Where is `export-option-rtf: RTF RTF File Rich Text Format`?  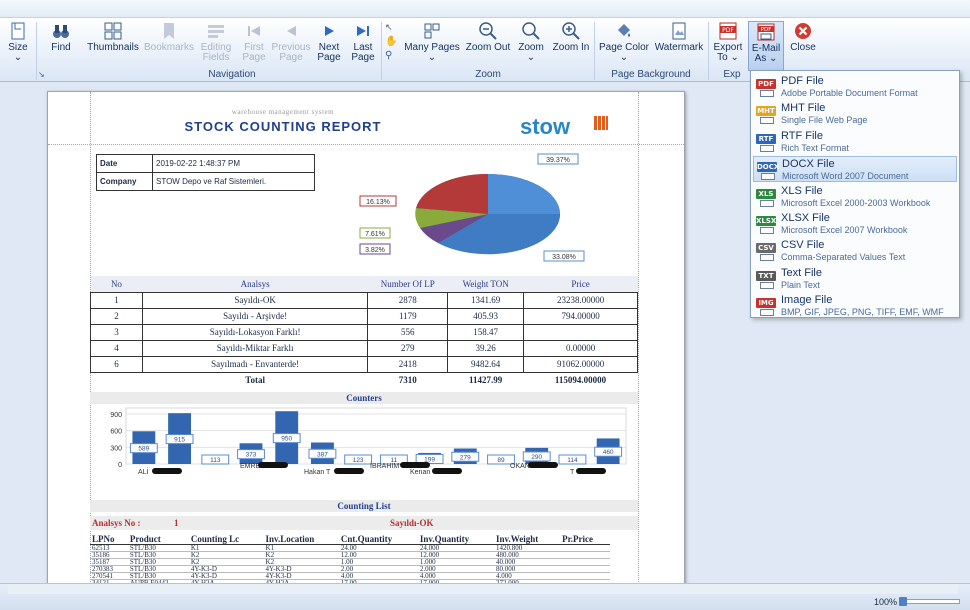 export-option-rtf: RTF RTF File Rich Text Format is located at coordinates (855, 142).